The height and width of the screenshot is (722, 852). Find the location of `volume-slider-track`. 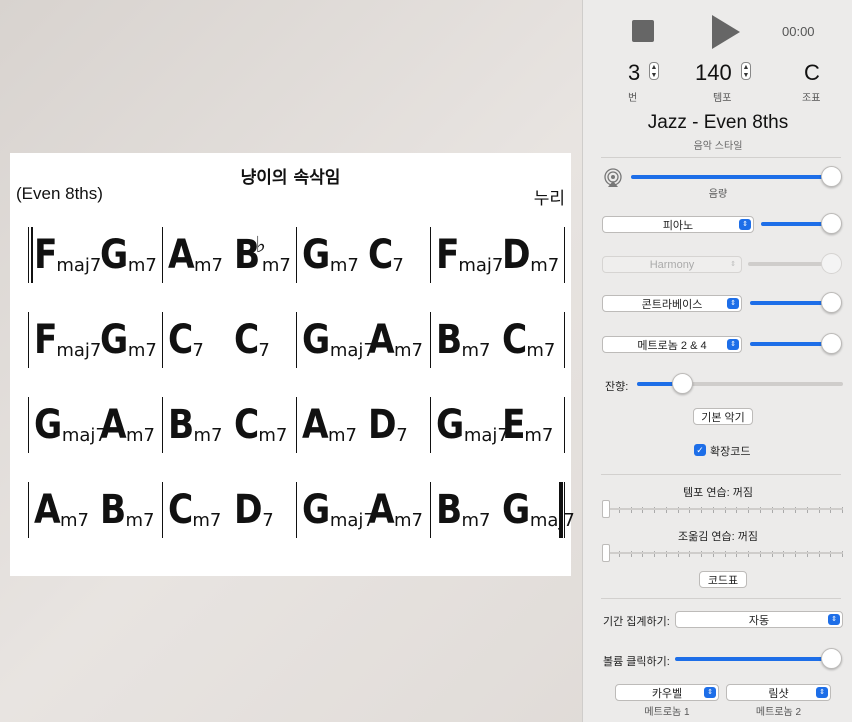

volume-slider-track is located at coordinates (731, 177).